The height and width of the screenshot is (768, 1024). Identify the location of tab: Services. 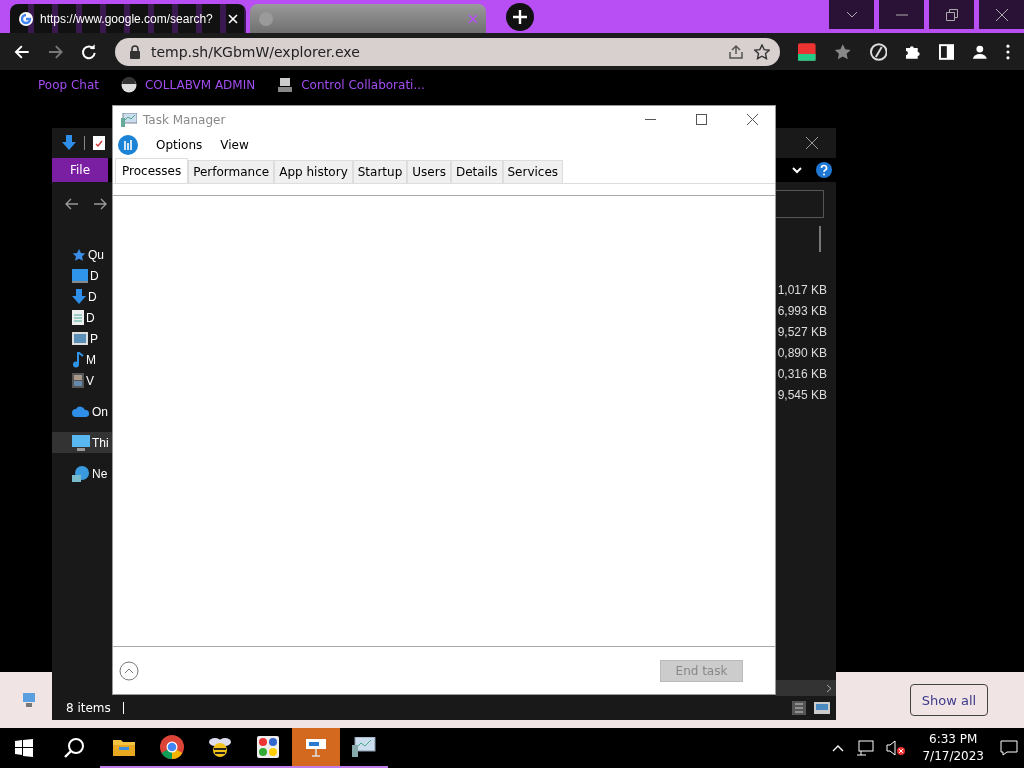
(533, 171).